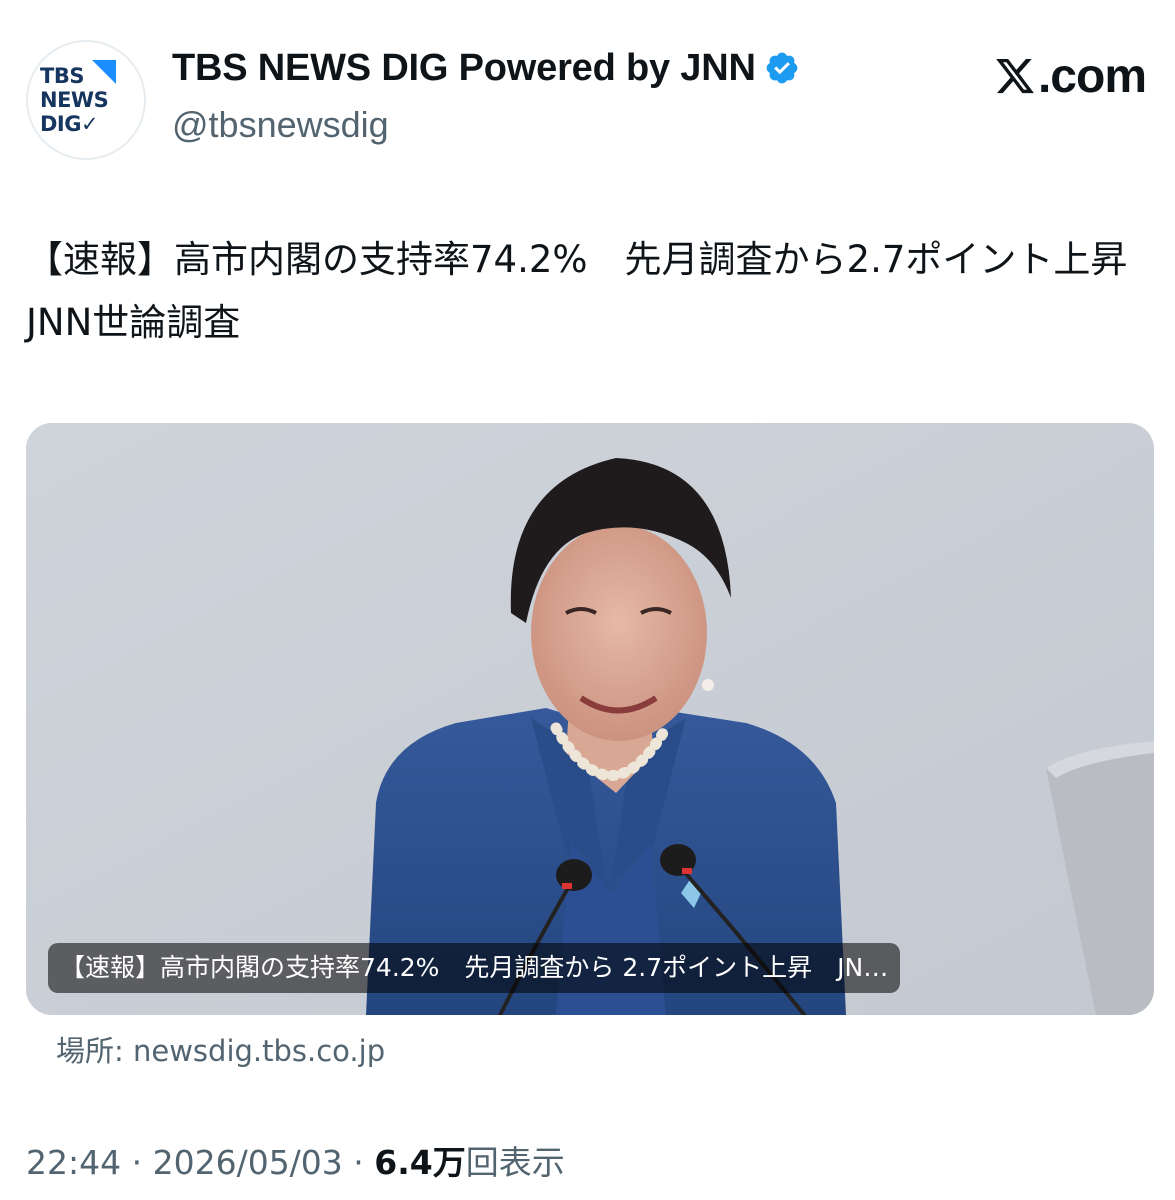 Image resolution: width=1175 pixels, height=1200 pixels. Describe the element at coordinates (782, 68) in the screenshot. I see `verified-badge-icon` at that location.